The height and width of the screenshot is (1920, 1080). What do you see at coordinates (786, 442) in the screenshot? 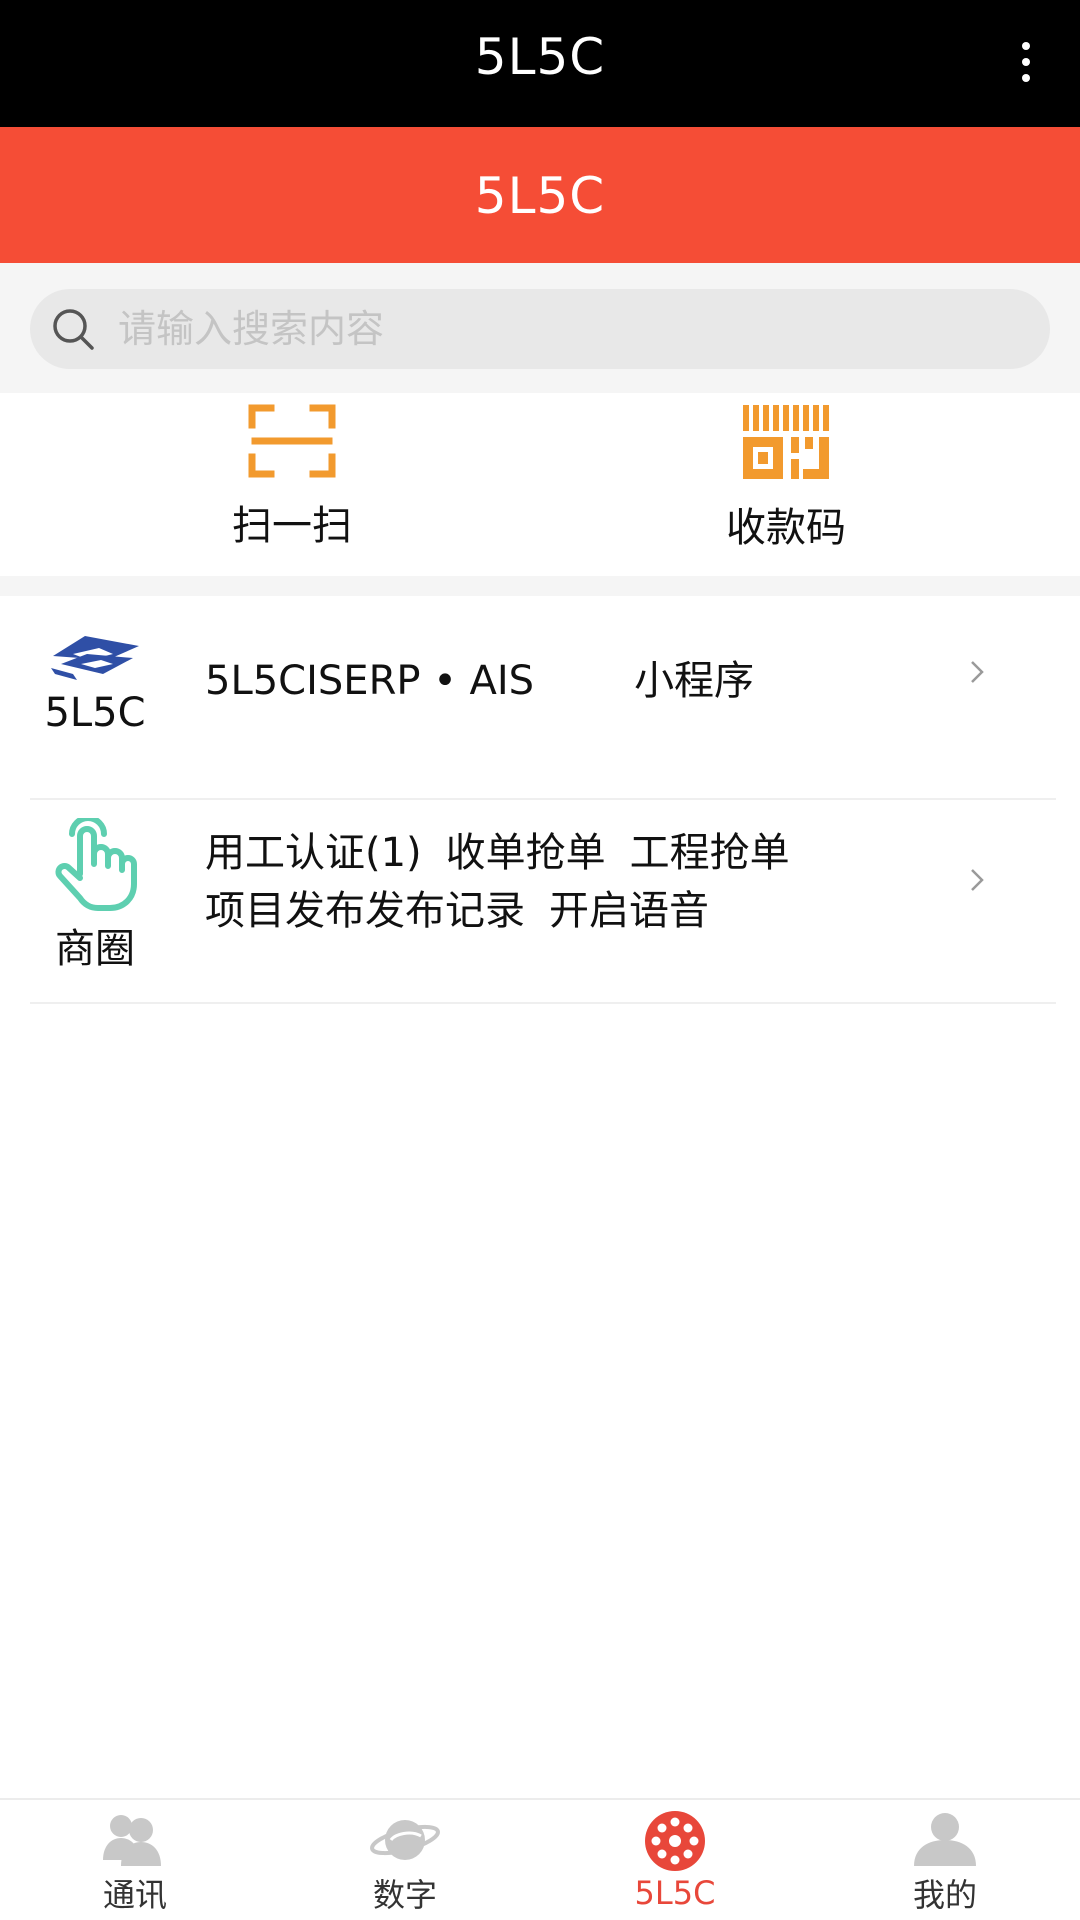
I see `payment-code-icon` at bounding box center [786, 442].